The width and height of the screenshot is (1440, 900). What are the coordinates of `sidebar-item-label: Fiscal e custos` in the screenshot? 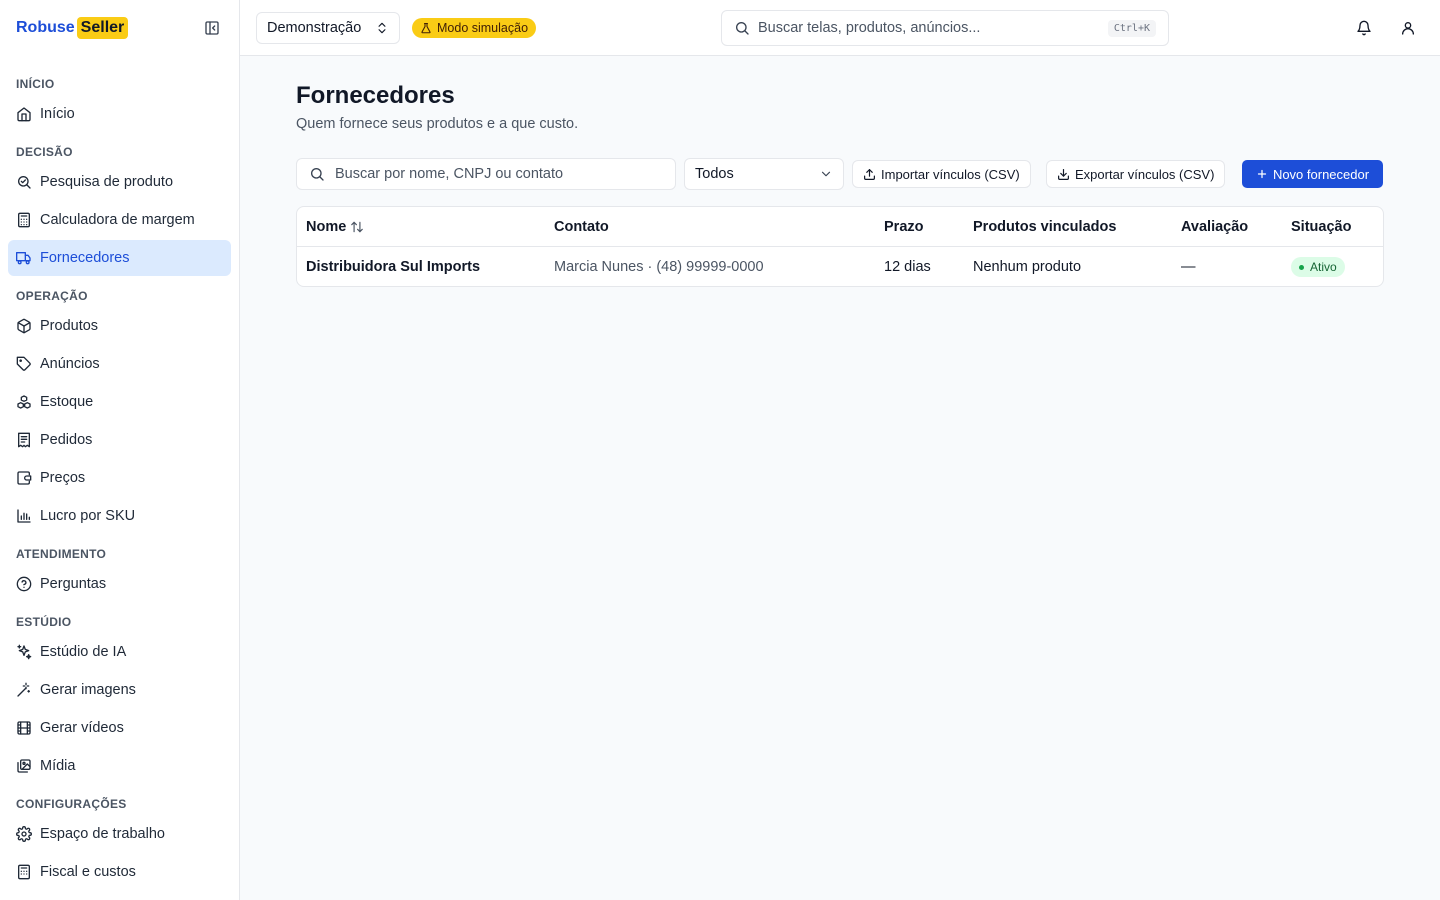 It's located at (88, 872).